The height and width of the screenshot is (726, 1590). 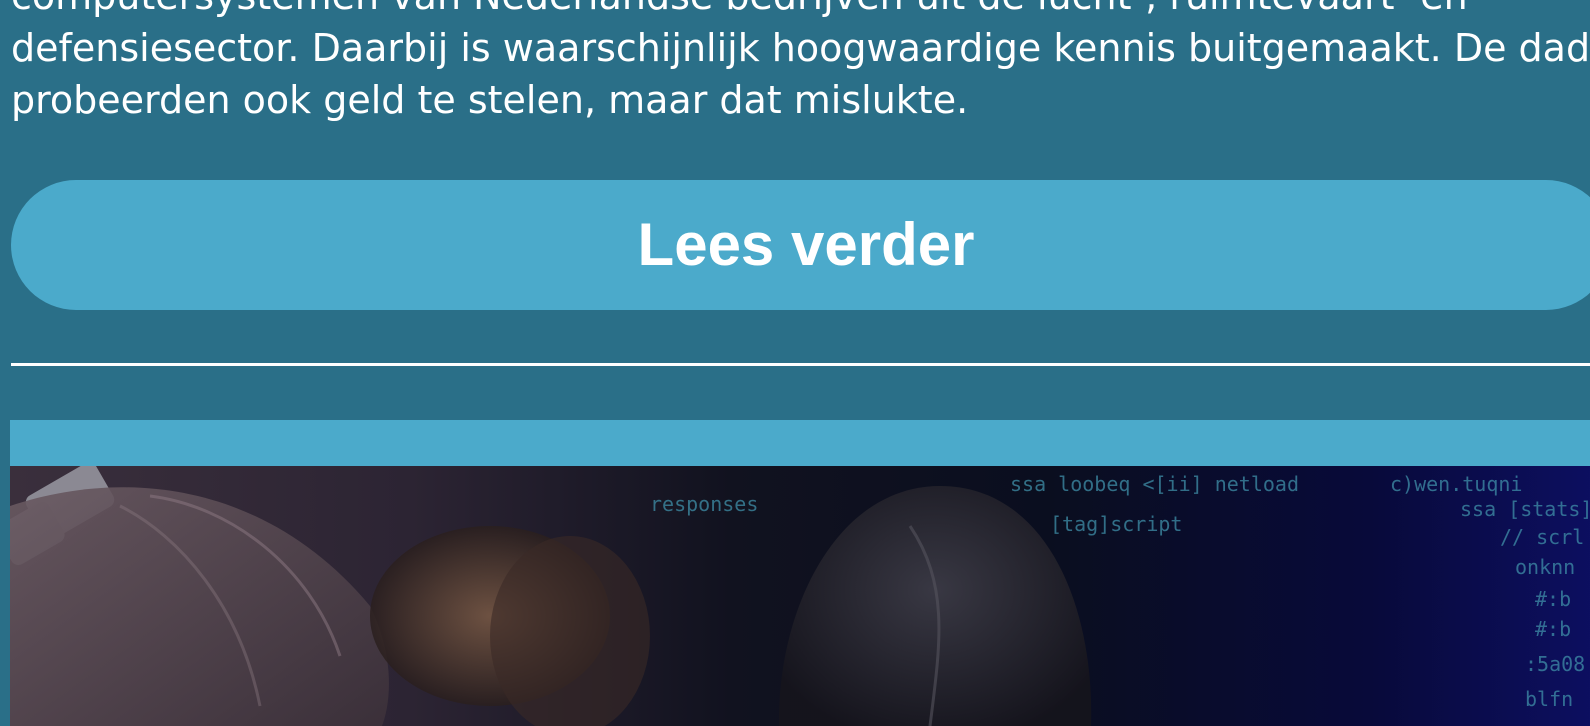 I want to click on code-text: // scrl, so click(x=1542, y=537).